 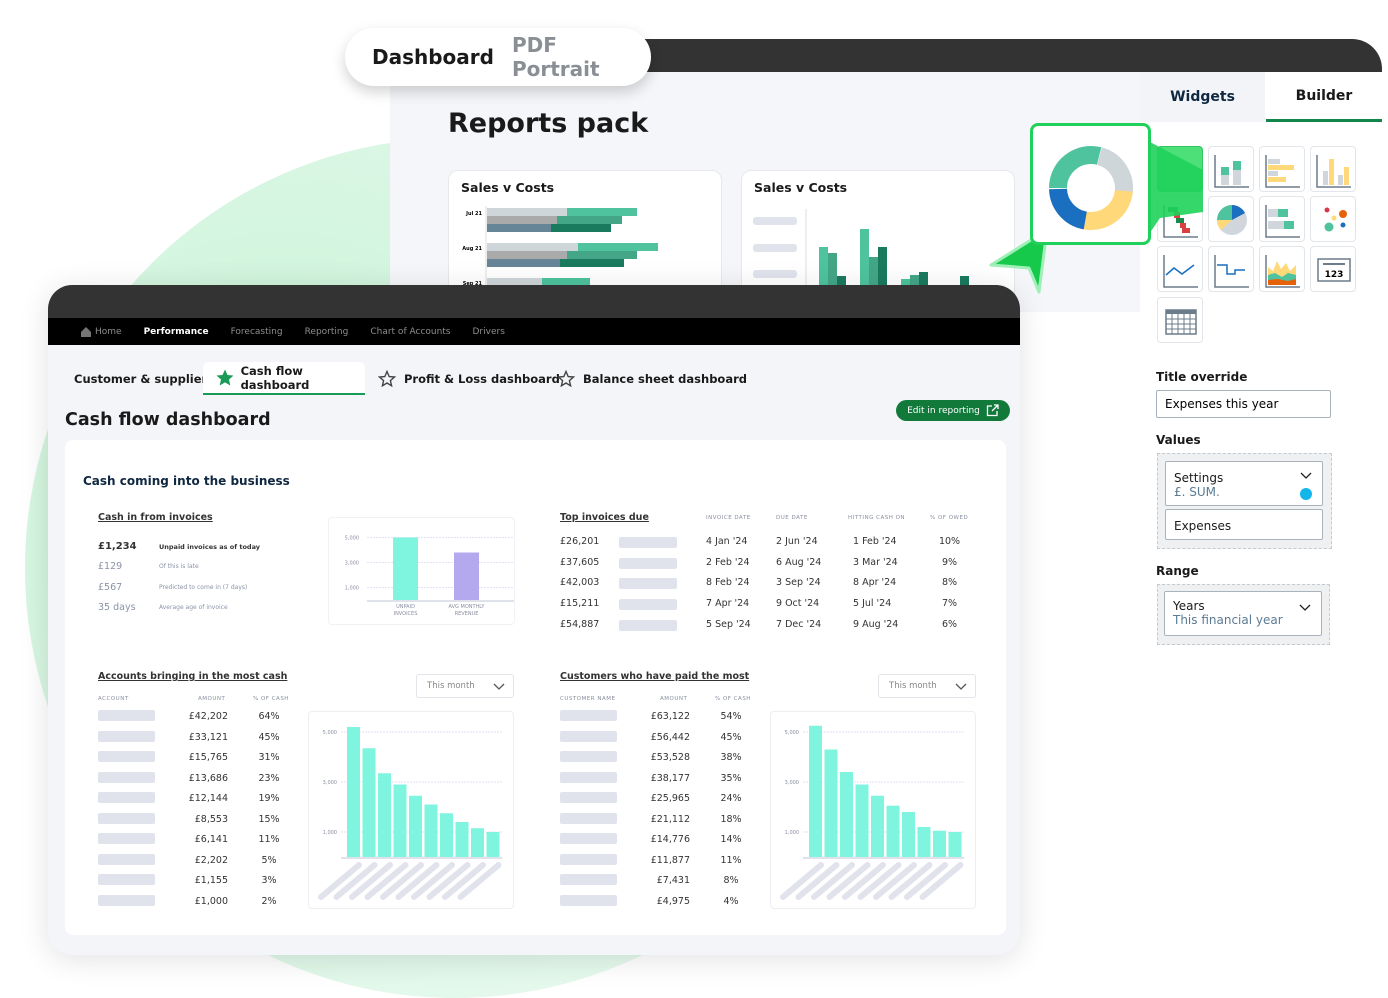 I want to click on tab-cash-flow-dashboard: Cash flow dashboard, so click(x=284, y=378).